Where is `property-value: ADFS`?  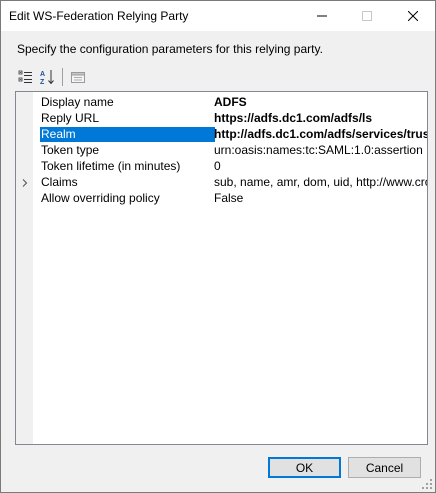
property-value: ADFS is located at coordinates (320, 102).